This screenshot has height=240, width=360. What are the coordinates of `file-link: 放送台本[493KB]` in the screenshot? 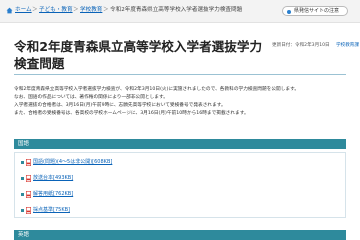 It's located at (53, 178).